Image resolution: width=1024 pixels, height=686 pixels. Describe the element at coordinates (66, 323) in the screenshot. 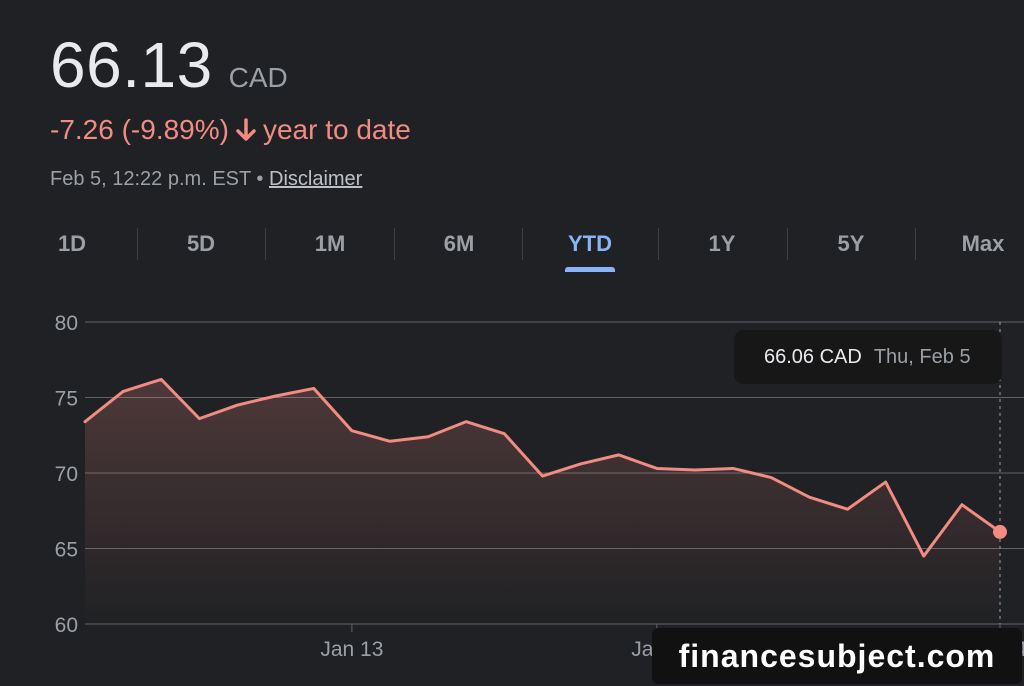

I see `y-tick-label: 80` at that location.